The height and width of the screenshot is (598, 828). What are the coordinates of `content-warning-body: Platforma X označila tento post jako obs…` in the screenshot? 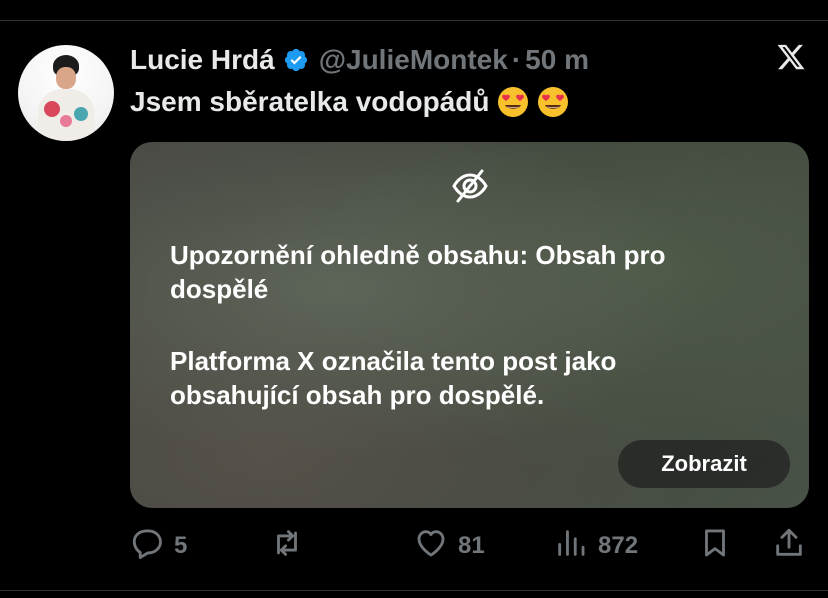 It's located at (393, 378).